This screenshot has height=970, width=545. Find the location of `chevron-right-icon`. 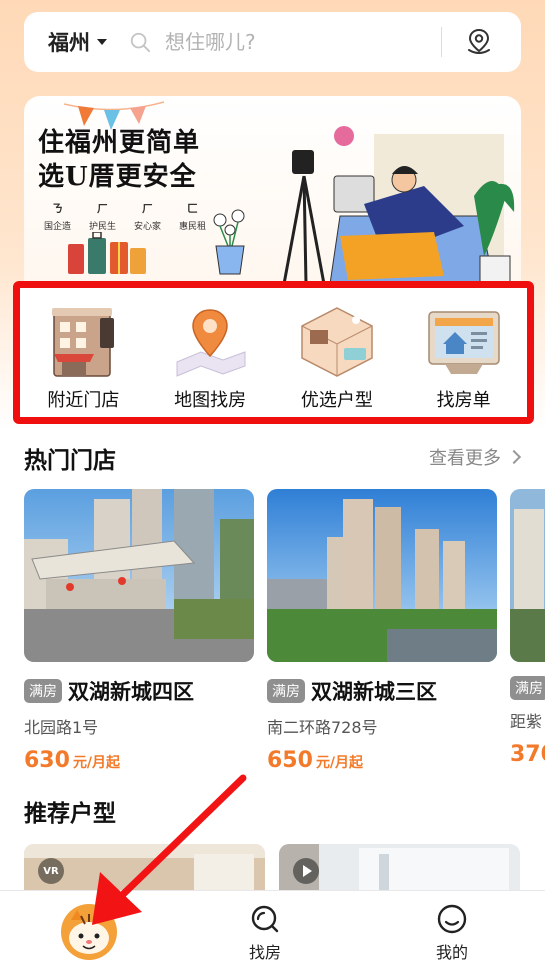

chevron-right-icon is located at coordinates (514, 457).